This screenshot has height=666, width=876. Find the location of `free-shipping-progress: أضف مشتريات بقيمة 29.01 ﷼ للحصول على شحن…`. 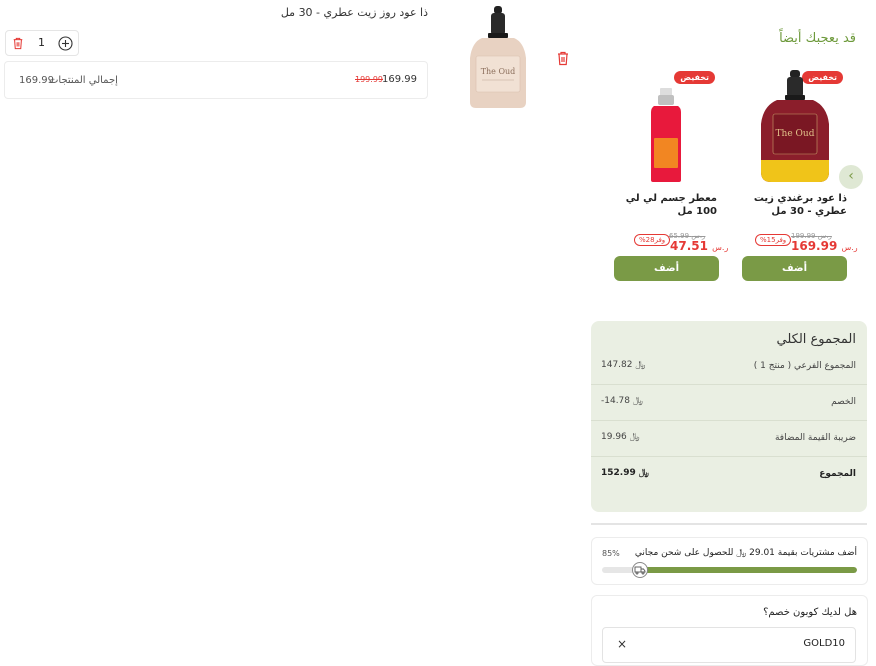

free-shipping-progress: أضف مشتريات بقيمة 29.01 ﷼ للحصول على شحن… is located at coordinates (729, 561).